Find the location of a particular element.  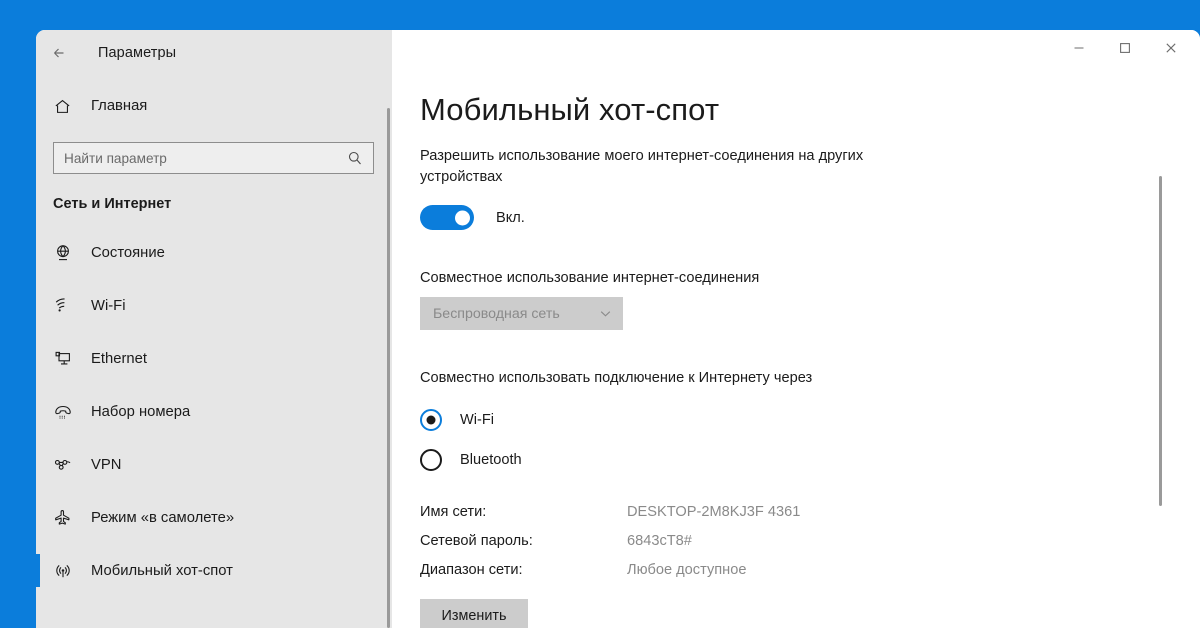

sidebar-item-airplane-mode-label: Режим «в самолете» is located at coordinates (163, 517).